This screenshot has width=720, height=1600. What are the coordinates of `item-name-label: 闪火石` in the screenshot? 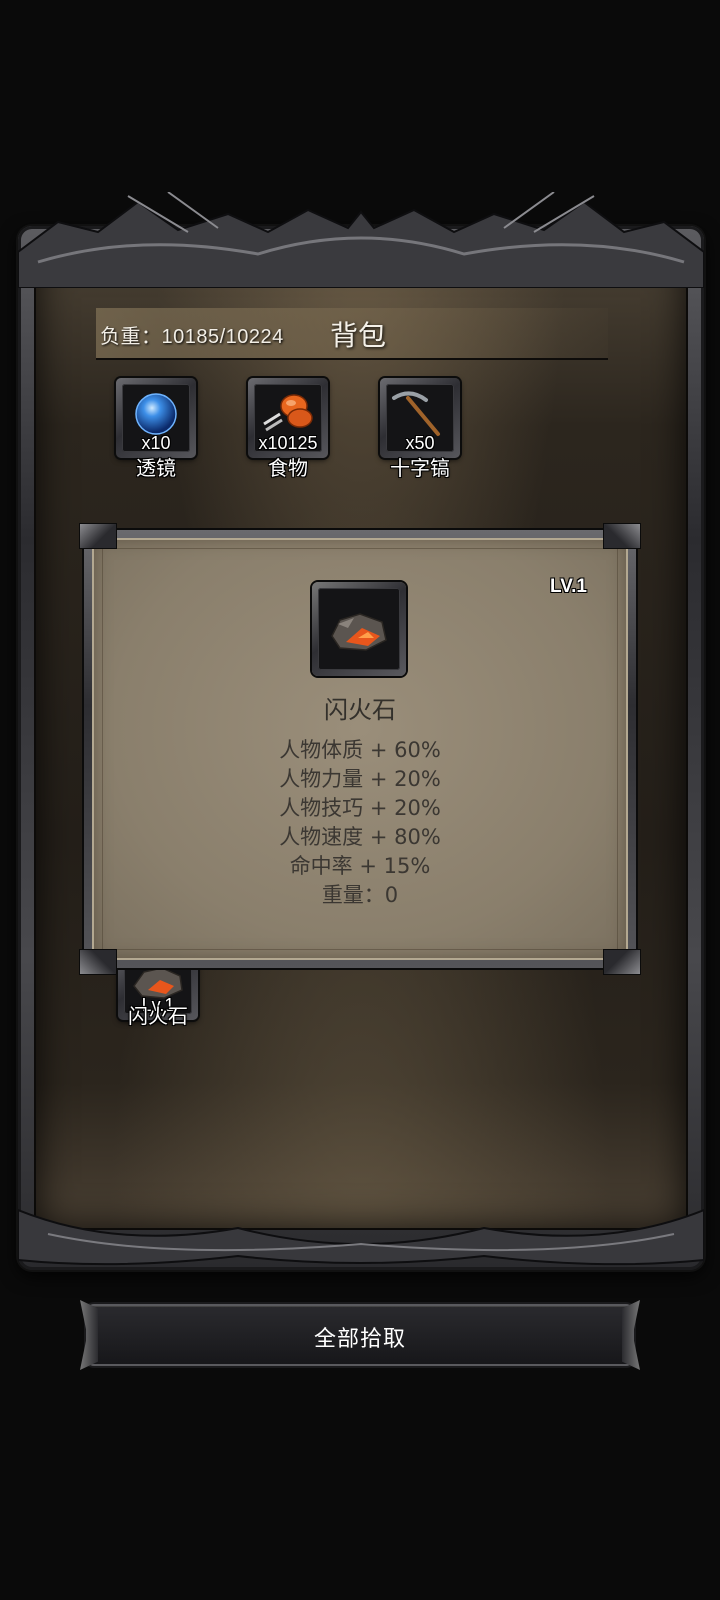 It's located at (158, 1016).